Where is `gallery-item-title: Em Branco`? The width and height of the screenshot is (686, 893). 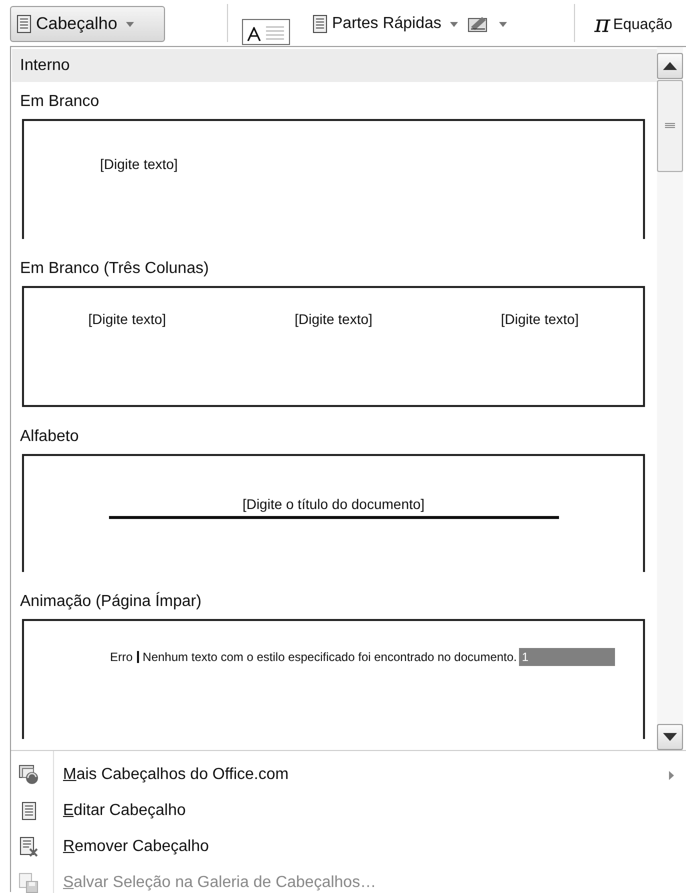 gallery-item-title: Em Branco is located at coordinates (59, 102).